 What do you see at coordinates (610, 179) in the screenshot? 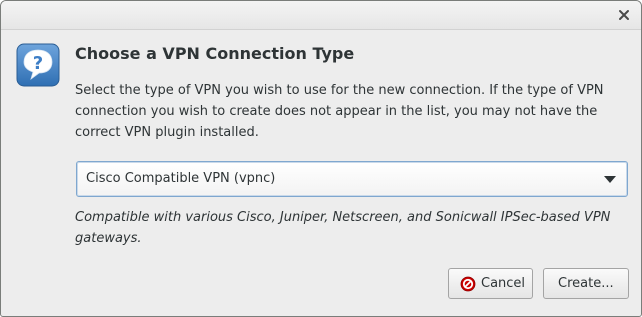
I see `chevron-down-icon` at bounding box center [610, 179].